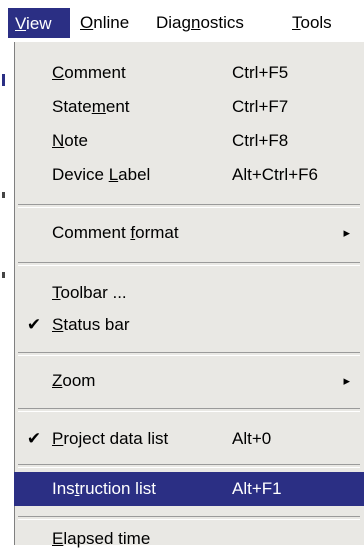  Describe the element at coordinates (189, 489) in the screenshot. I see `menu-item-instruction-list: Instruction list Alt+F1` at that location.